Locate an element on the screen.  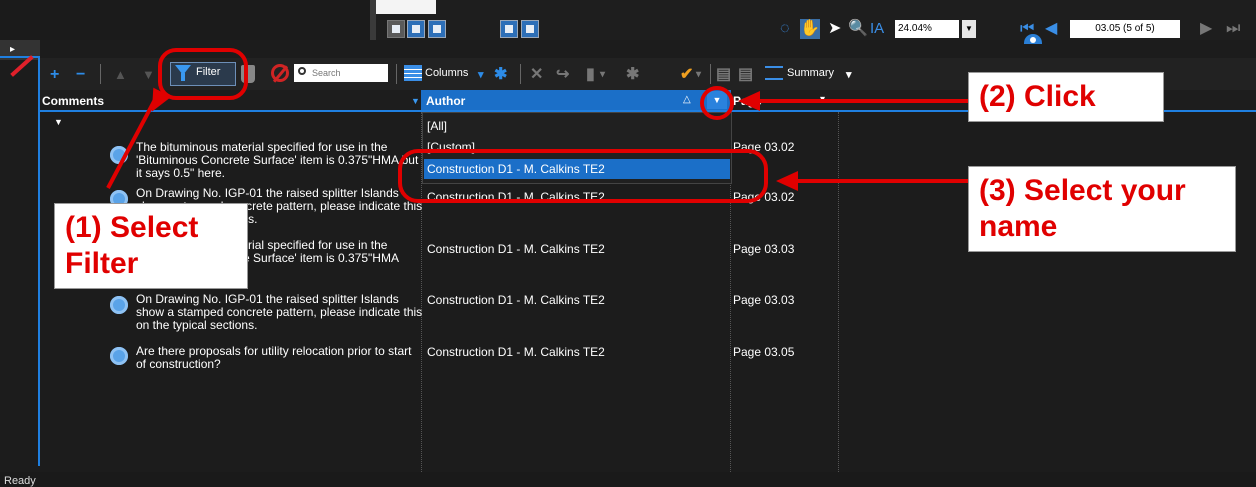
author-highlight-ring is located at coordinates (583, 176).